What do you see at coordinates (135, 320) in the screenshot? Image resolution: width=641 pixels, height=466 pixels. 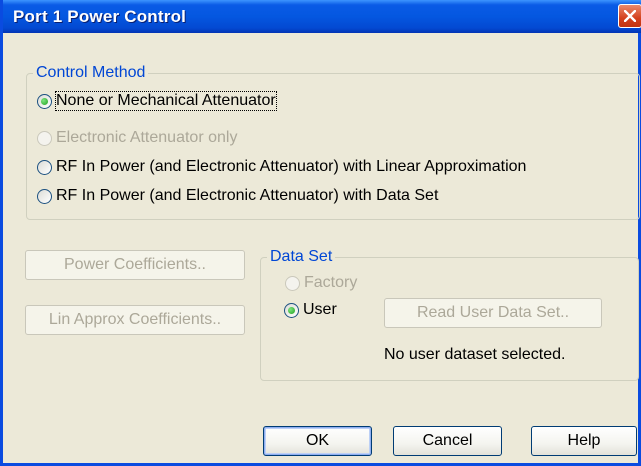 I see `lin-approx-coefficients-button: Lin Approx Coefficients..` at bounding box center [135, 320].